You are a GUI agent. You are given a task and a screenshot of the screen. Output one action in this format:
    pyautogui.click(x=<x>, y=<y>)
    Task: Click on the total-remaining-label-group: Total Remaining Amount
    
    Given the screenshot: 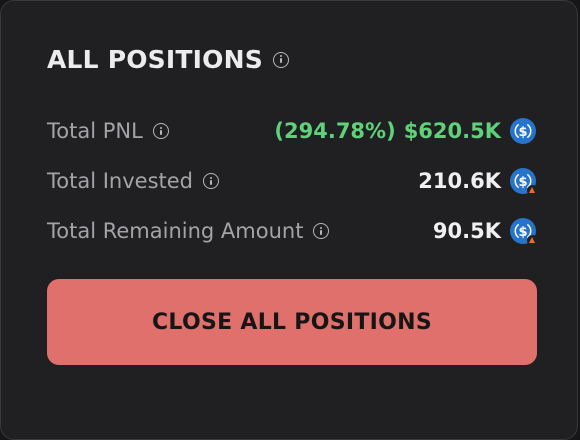 What is the action you would take?
    pyautogui.click(x=188, y=231)
    